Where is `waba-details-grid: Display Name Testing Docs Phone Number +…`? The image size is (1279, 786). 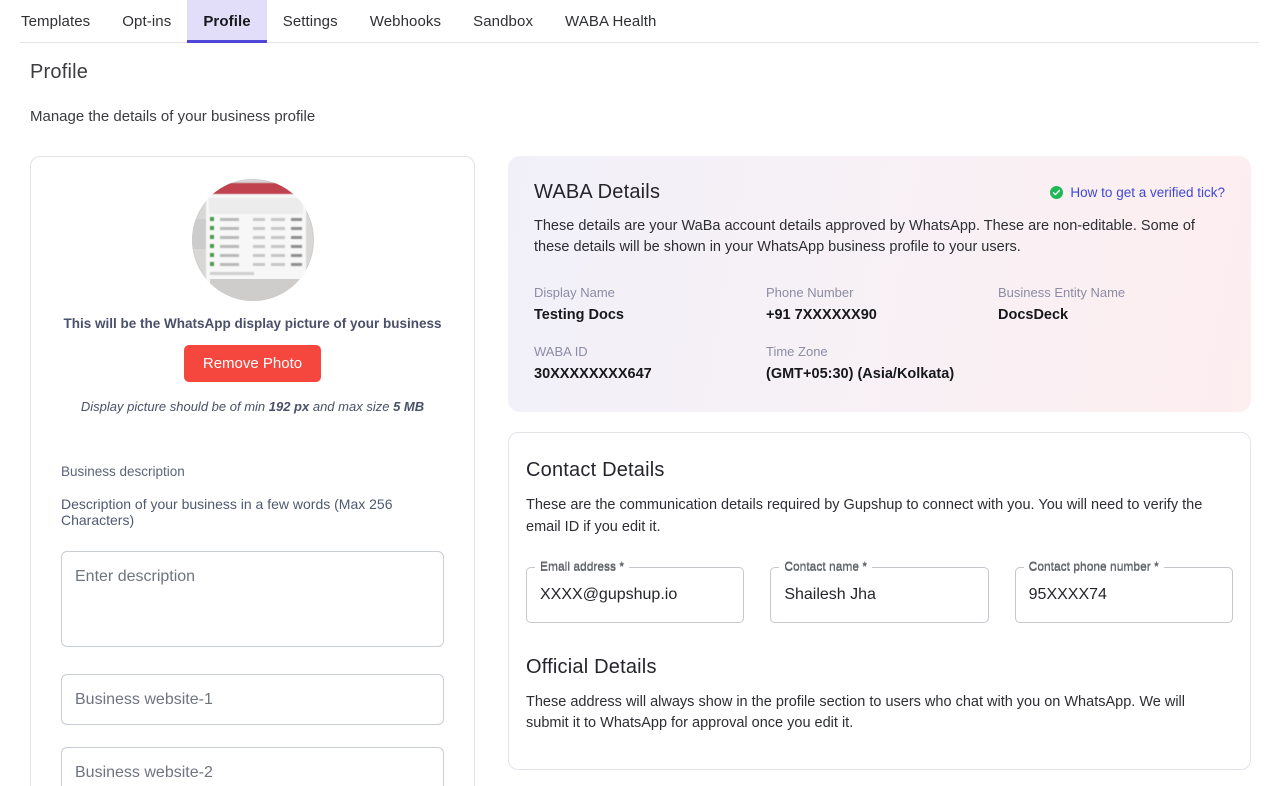 waba-details-grid: Display Name Testing Docs Phone Number +… is located at coordinates (879, 333).